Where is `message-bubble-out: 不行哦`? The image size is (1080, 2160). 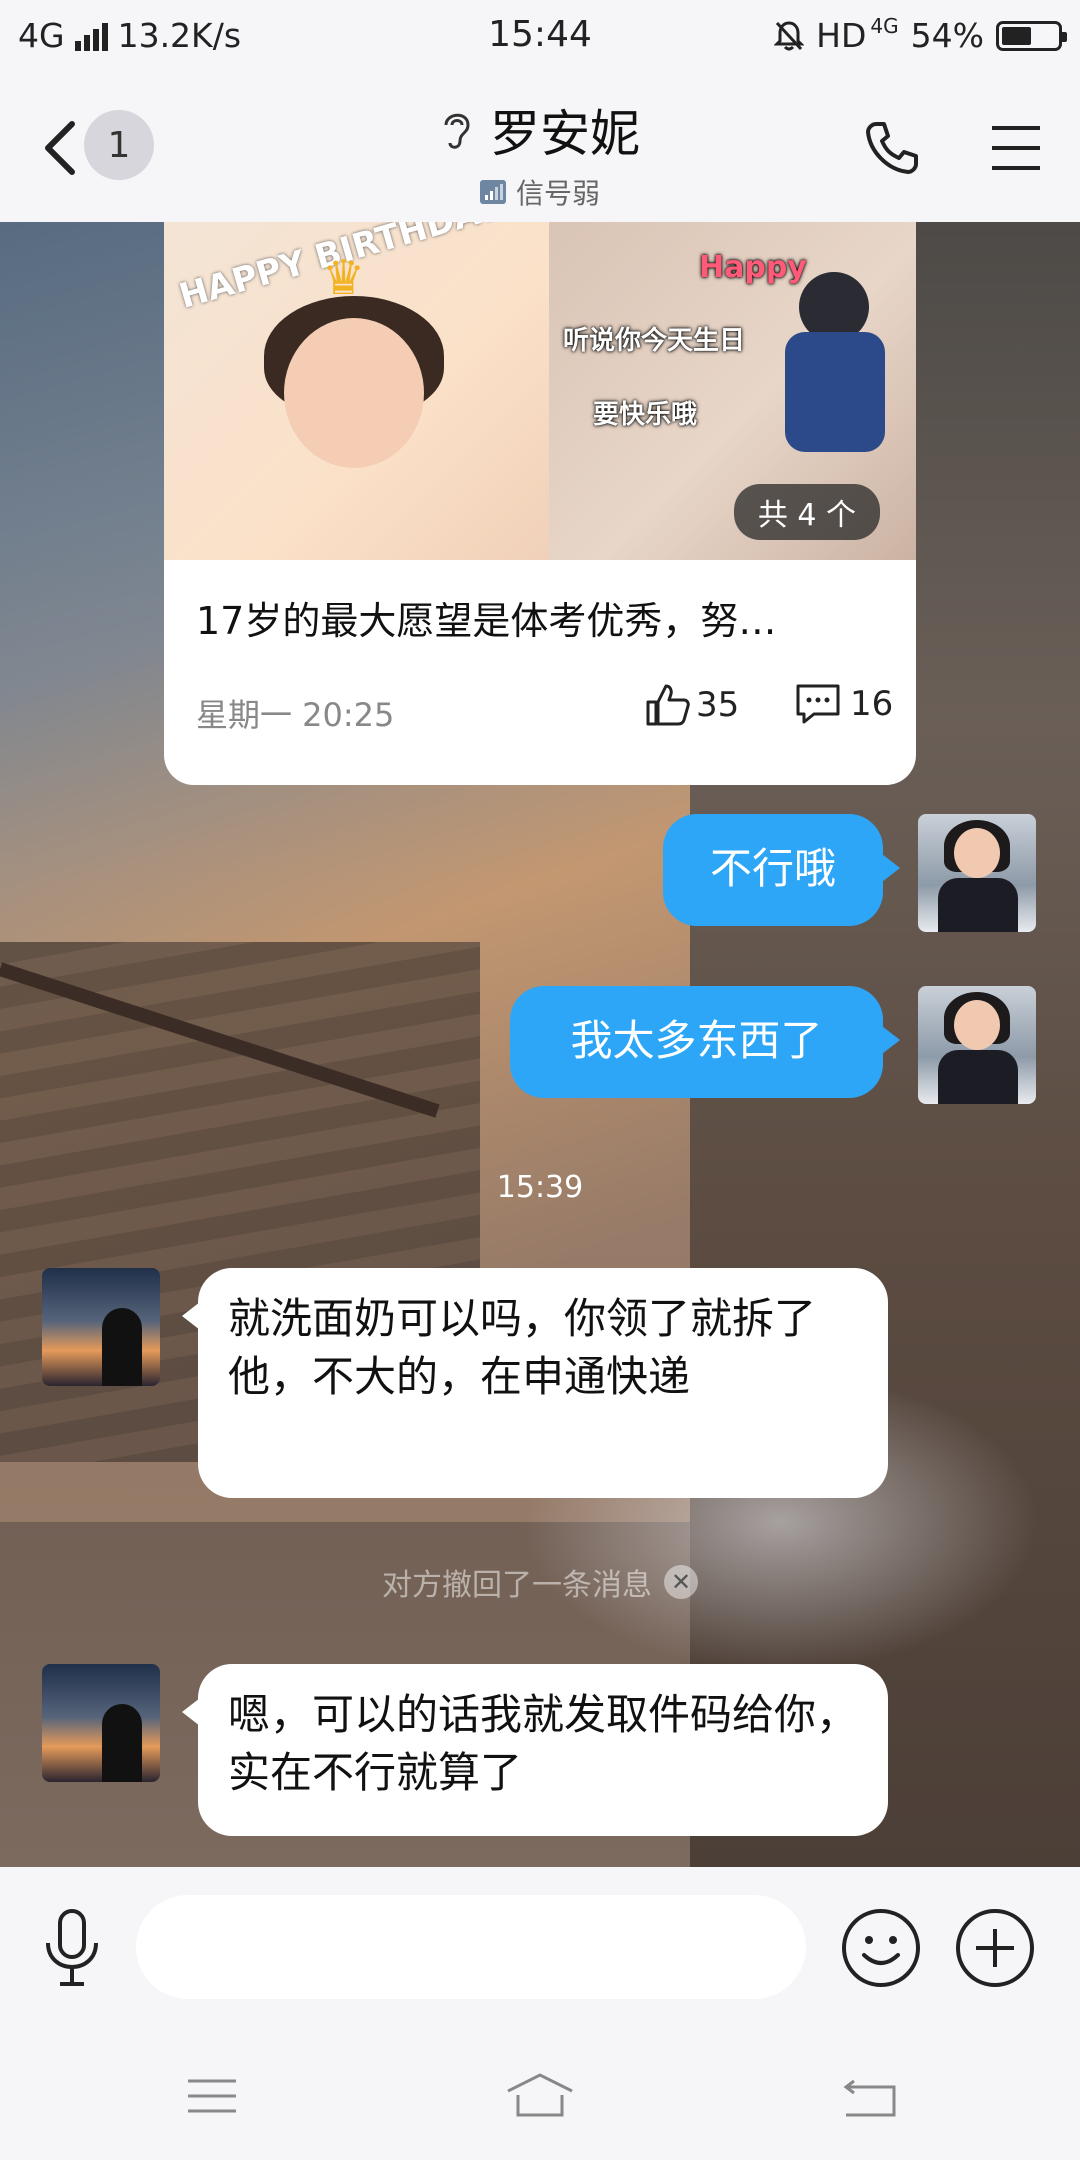
message-bubble-out: 不行哦 is located at coordinates (773, 870).